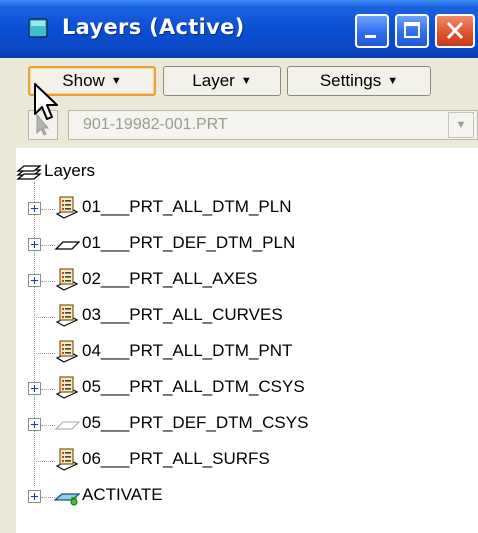 This screenshot has height=533, width=478. I want to click on tree-item-label: 06___PRT_ALL_SURFS, so click(176, 458).